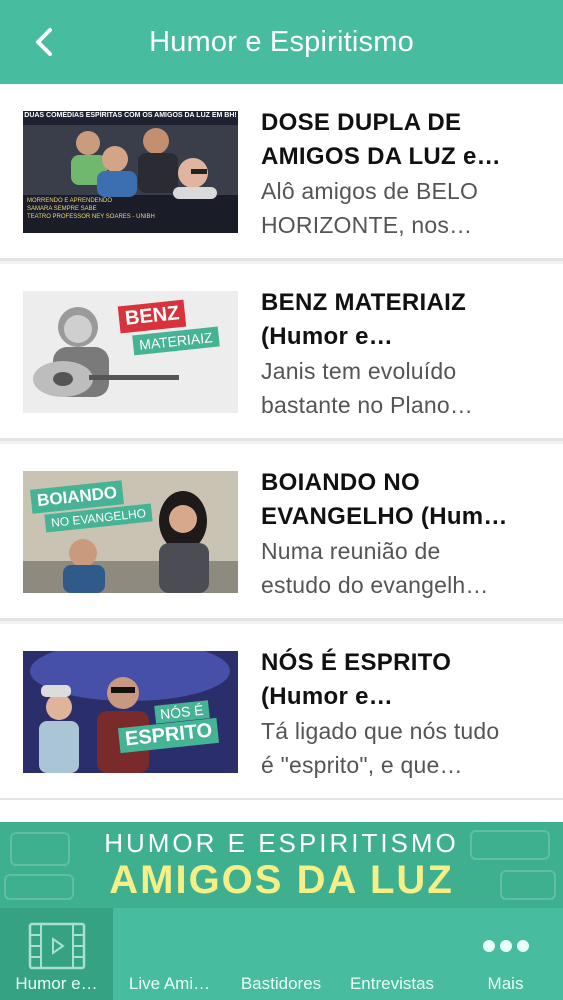 This screenshot has width=563, height=1000. What do you see at coordinates (281, 983) in the screenshot?
I see `tab-label: Bastidores` at bounding box center [281, 983].